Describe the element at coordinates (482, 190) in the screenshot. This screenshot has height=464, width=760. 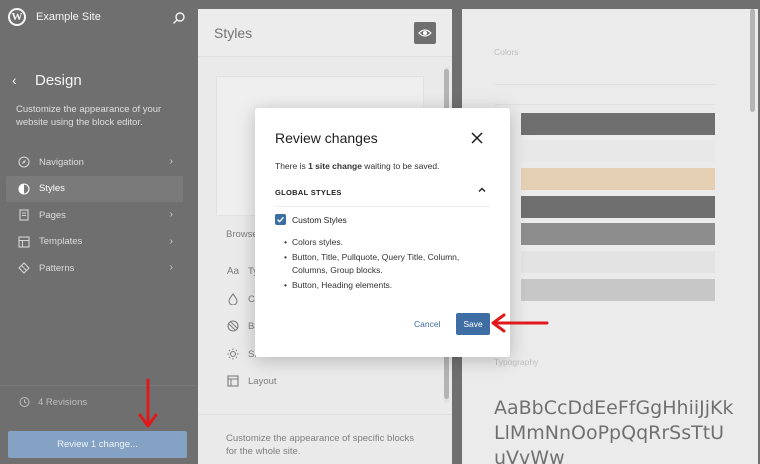
I see `chevron-up-icon` at that location.